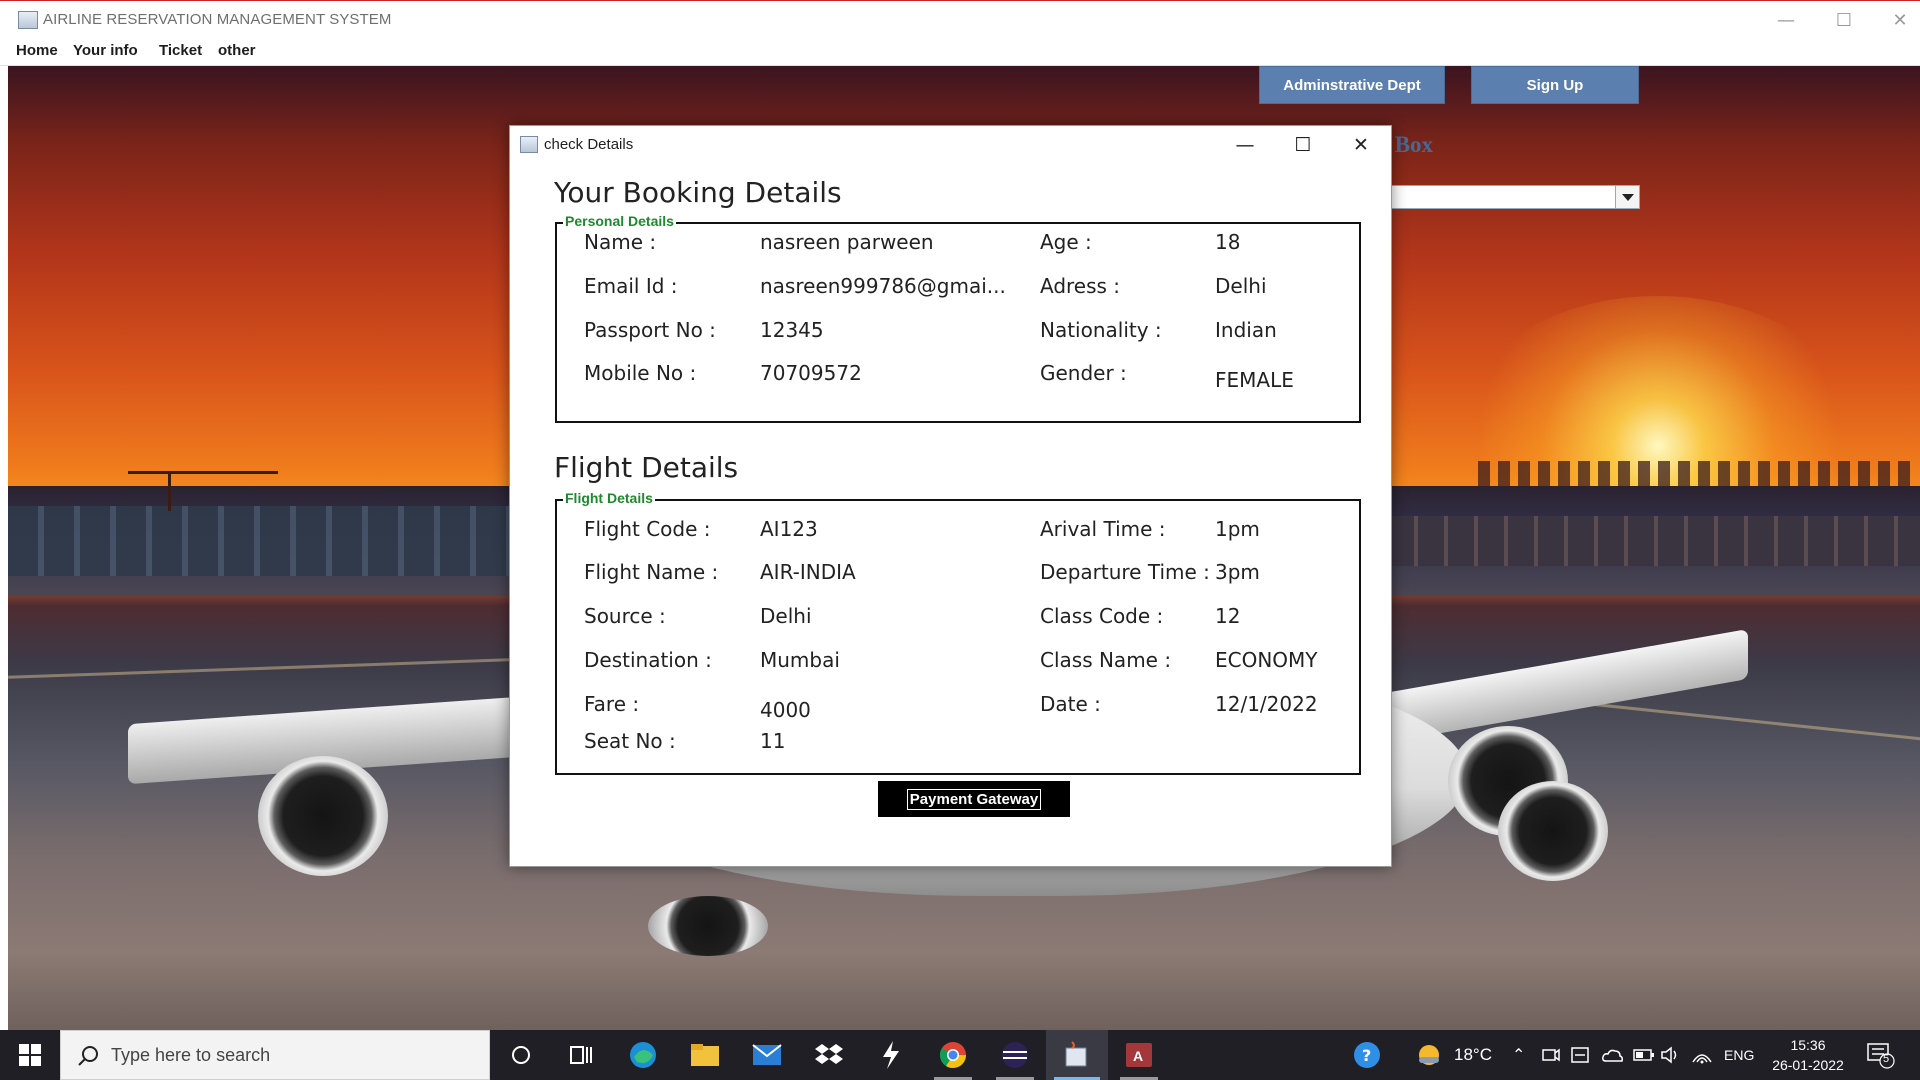 The width and height of the screenshot is (1920, 1080). Describe the element at coordinates (237, 50) in the screenshot. I see `menu-other: other` at that location.